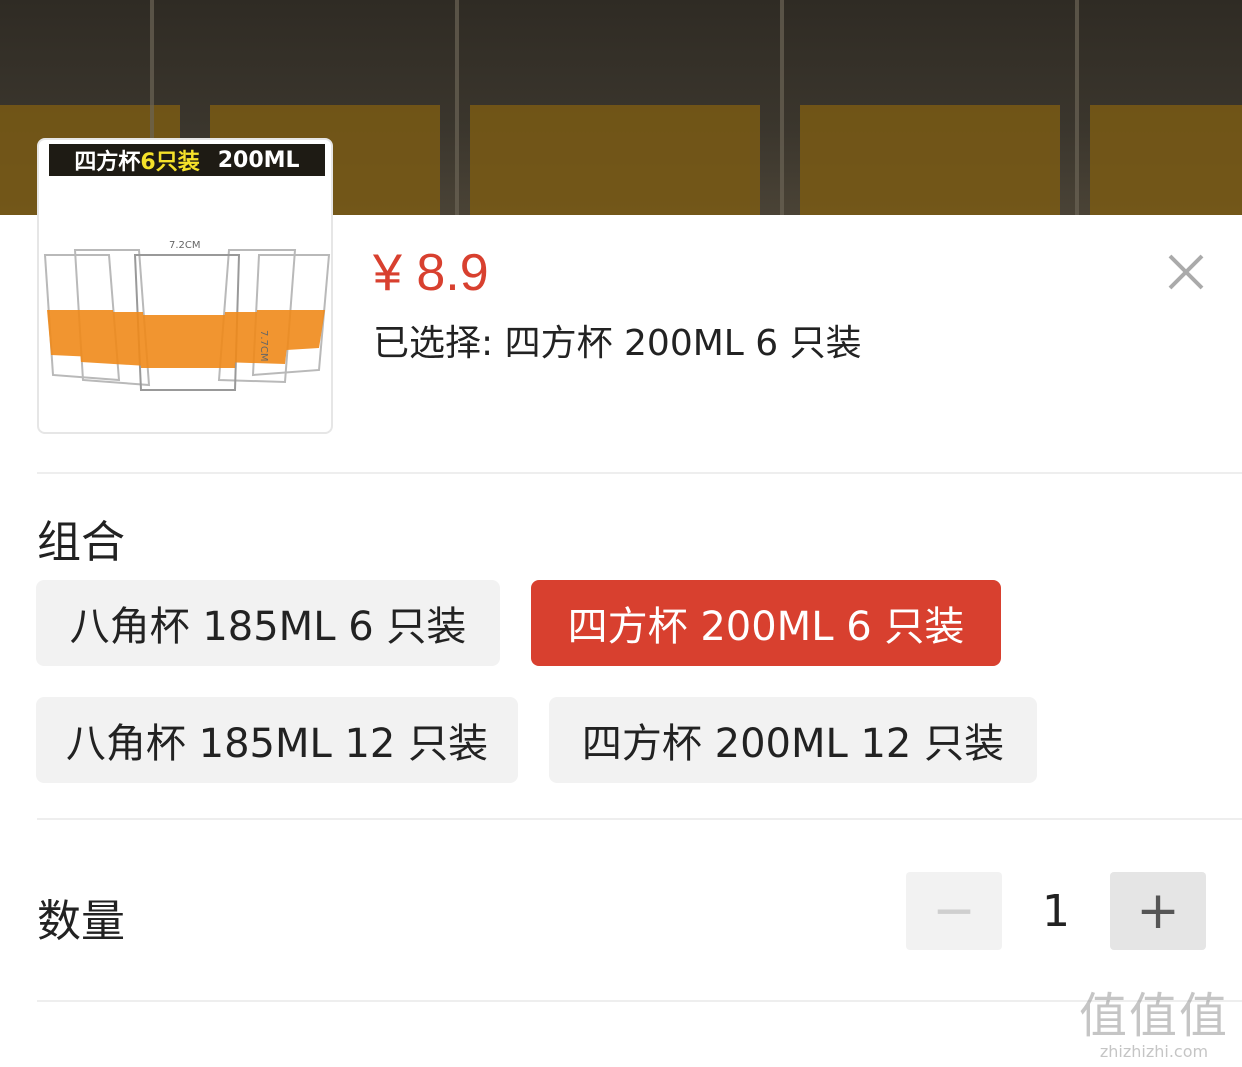  I want to click on selected-variant-text: 已选择: 四方杯 200ML 6 只装, so click(617, 343).